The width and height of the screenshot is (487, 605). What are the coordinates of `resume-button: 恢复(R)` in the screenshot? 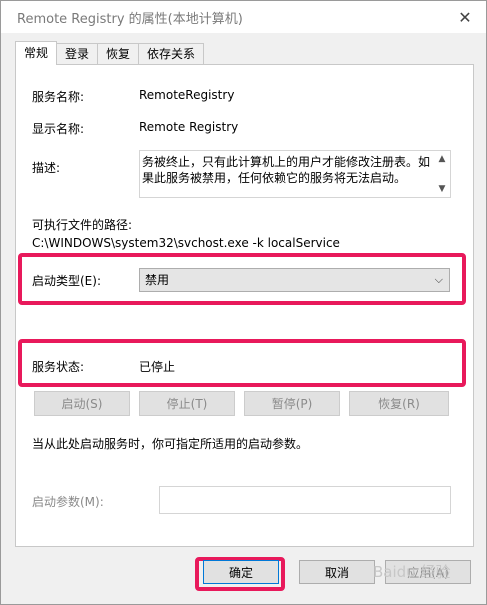 It's located at (399, 403).